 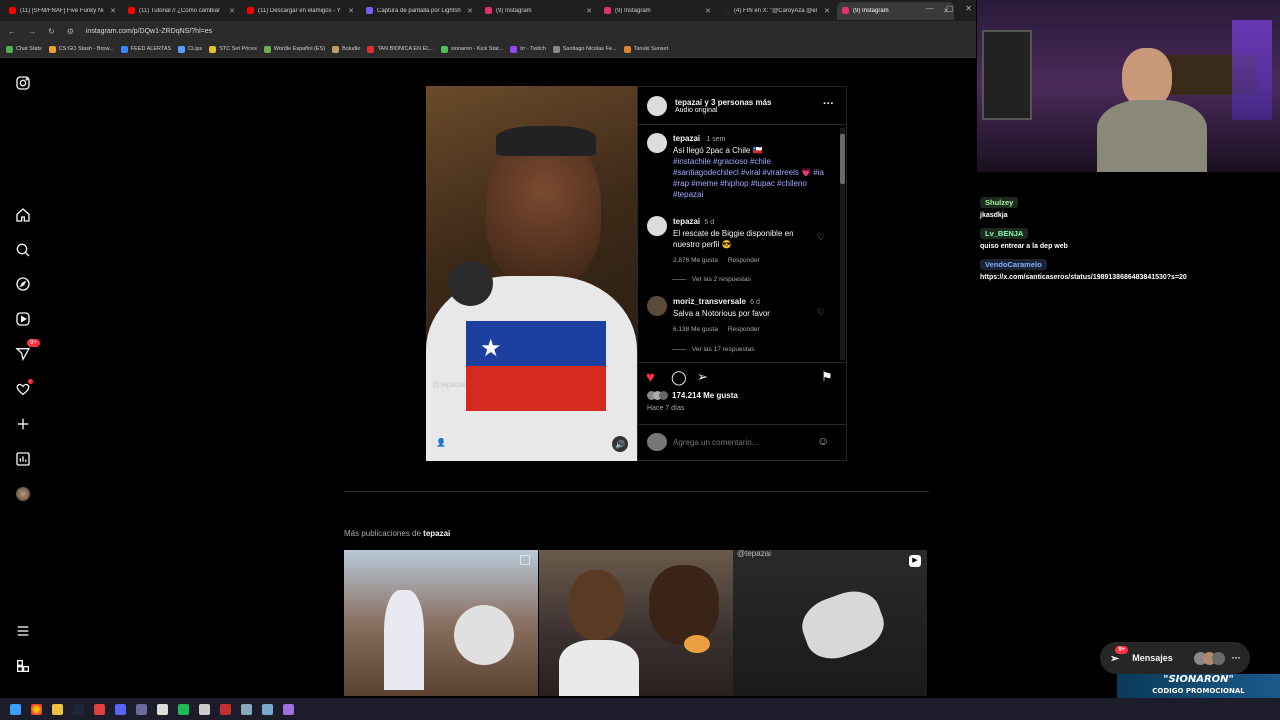 What do you see at coordinates (23, 424) in the screenshot?
I see `create-icon` at bounding box center [23, 424].